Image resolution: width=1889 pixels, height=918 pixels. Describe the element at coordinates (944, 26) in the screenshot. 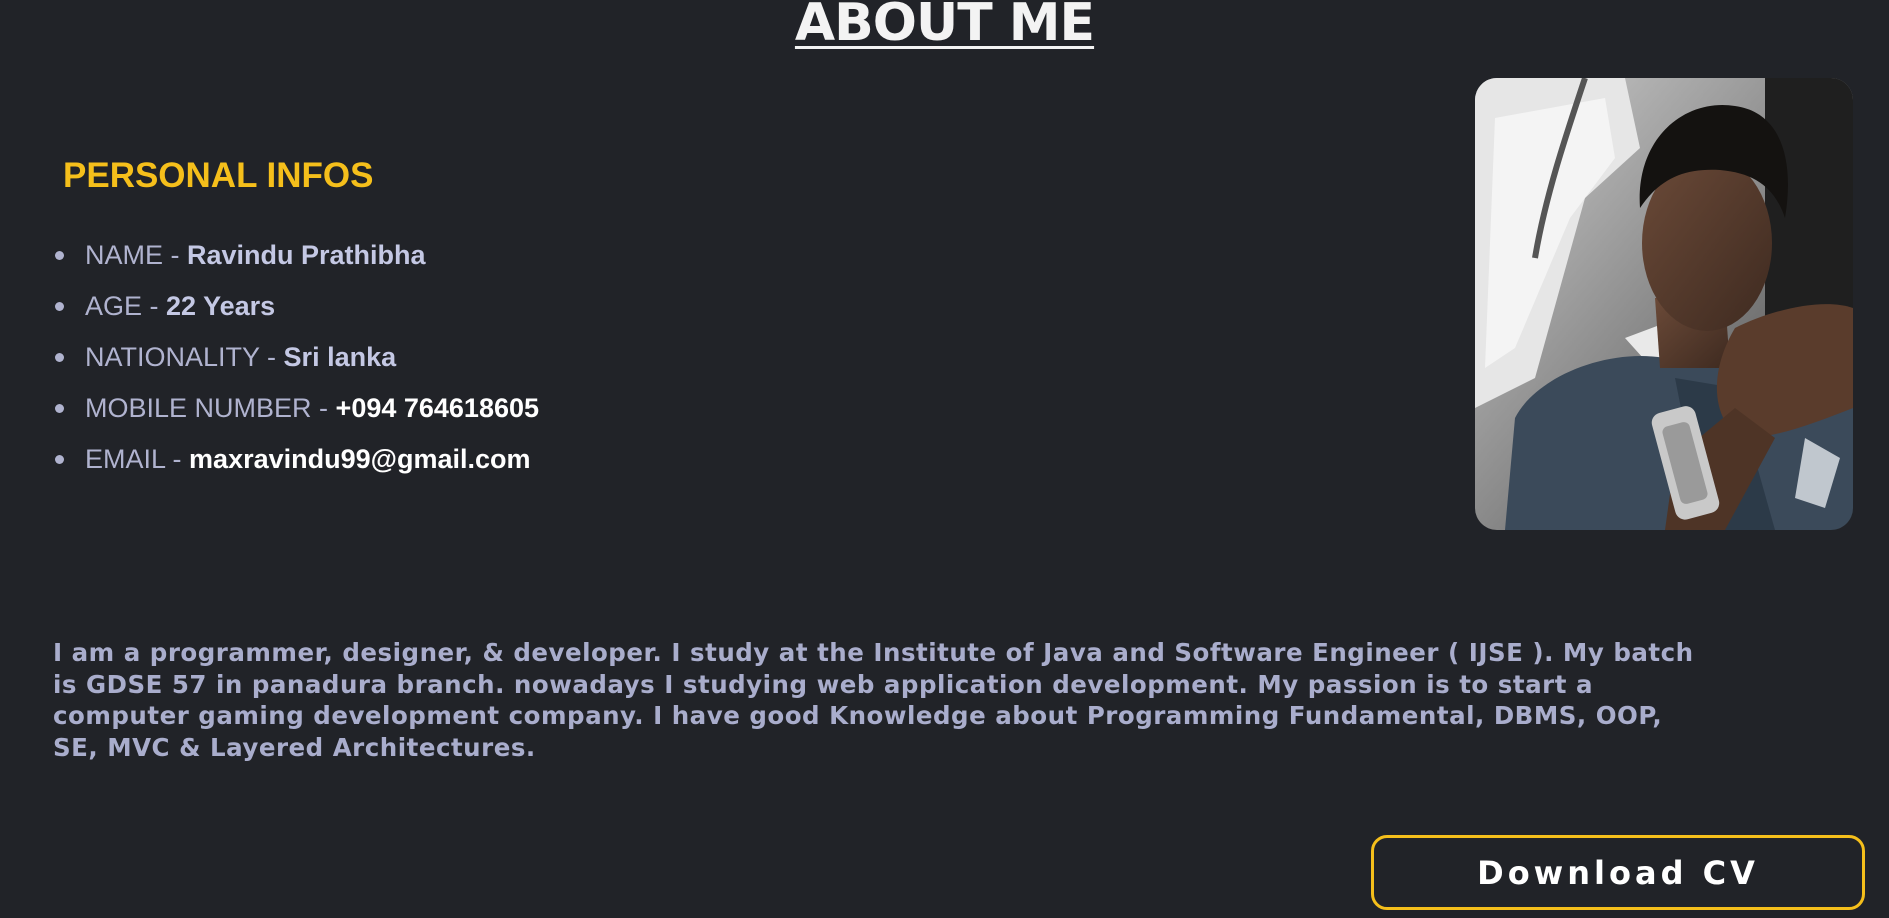

I see `page-title: ABOUT ME` at that location.